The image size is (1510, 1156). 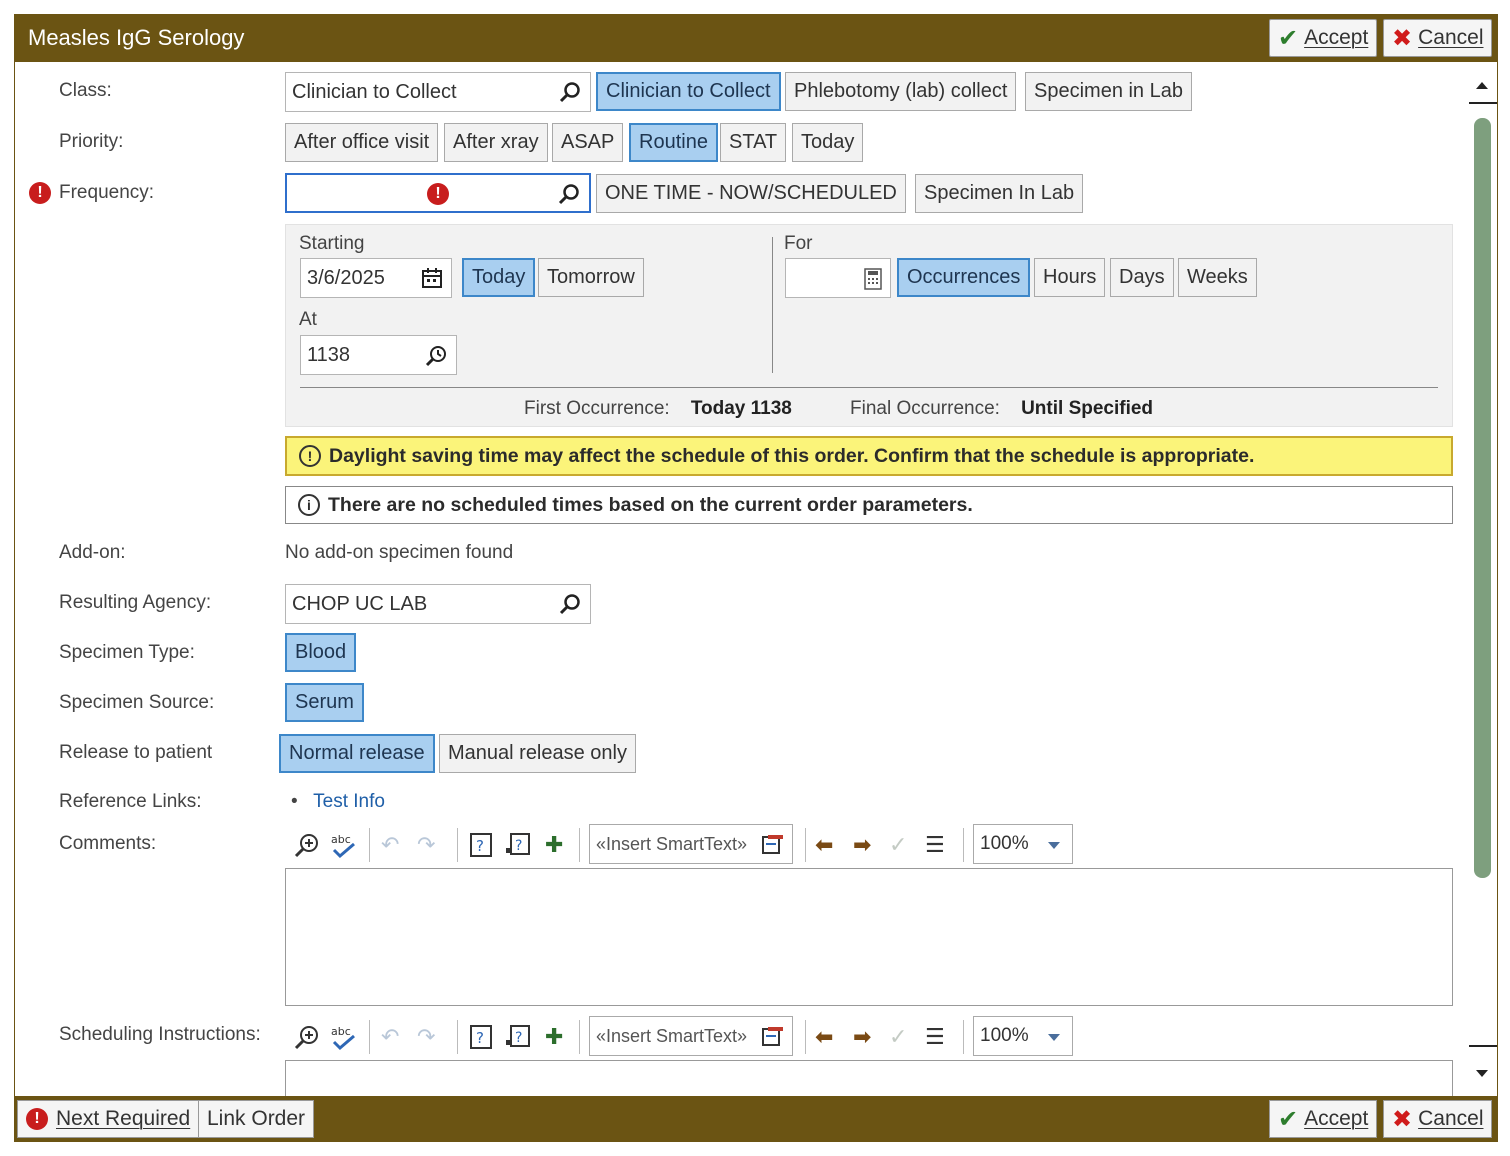 I want to click on test-info-link: Test Info, so click(x=349, y=801).